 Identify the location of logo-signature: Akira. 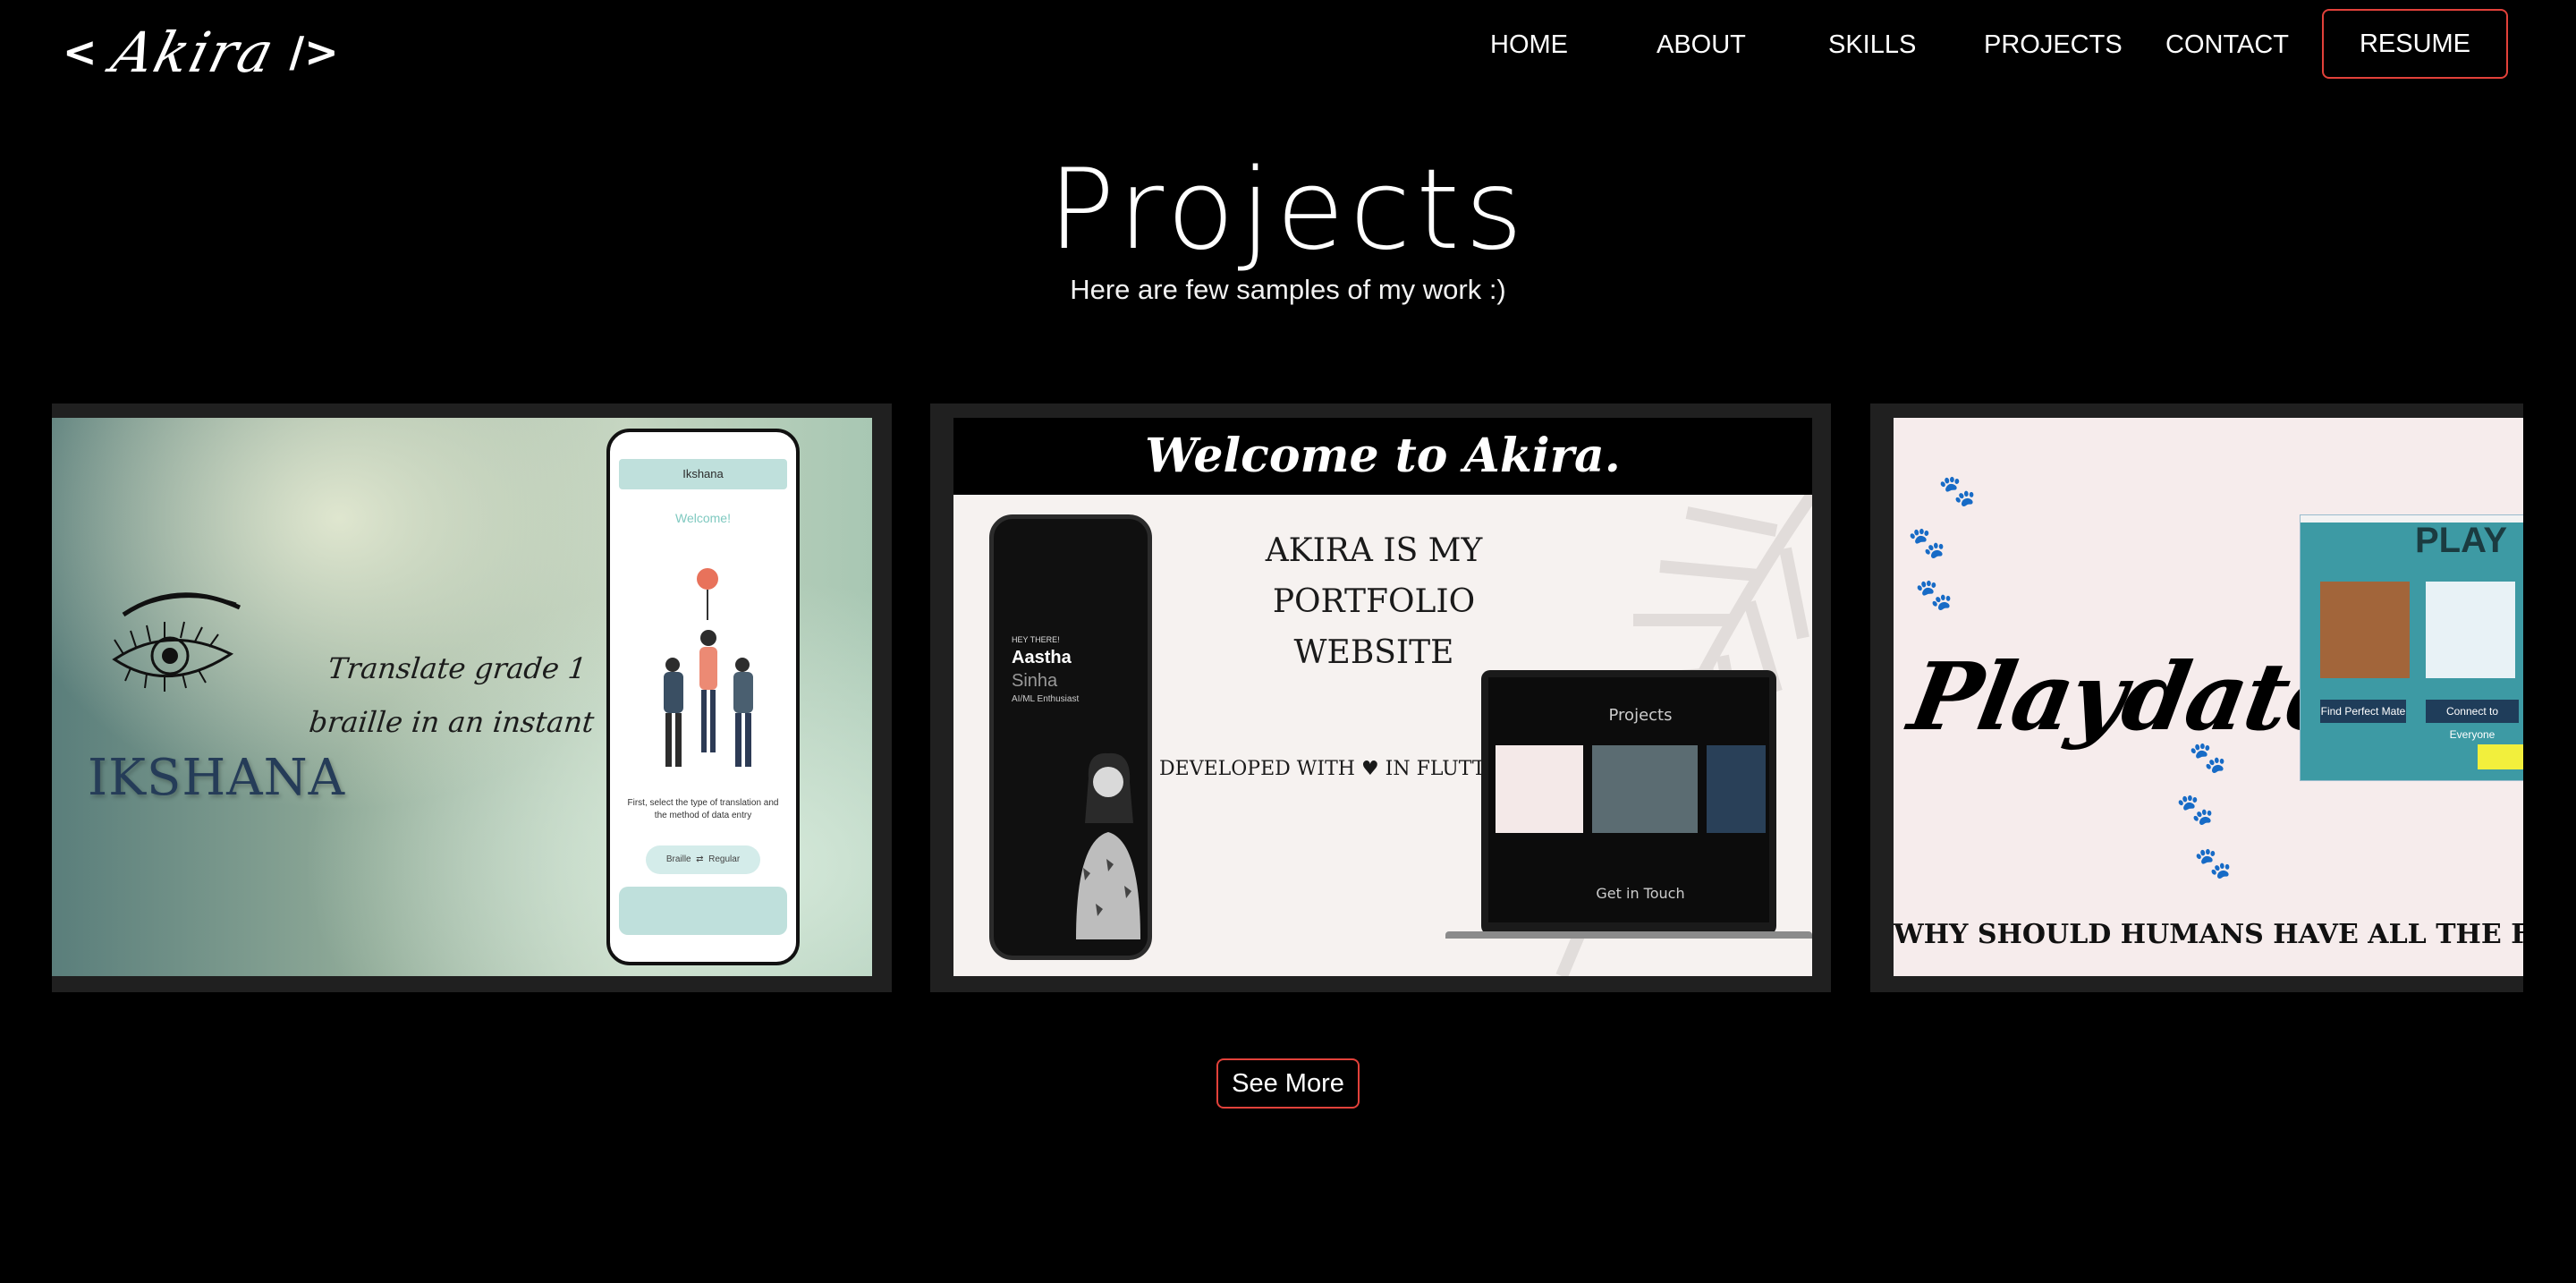
(193, 52).